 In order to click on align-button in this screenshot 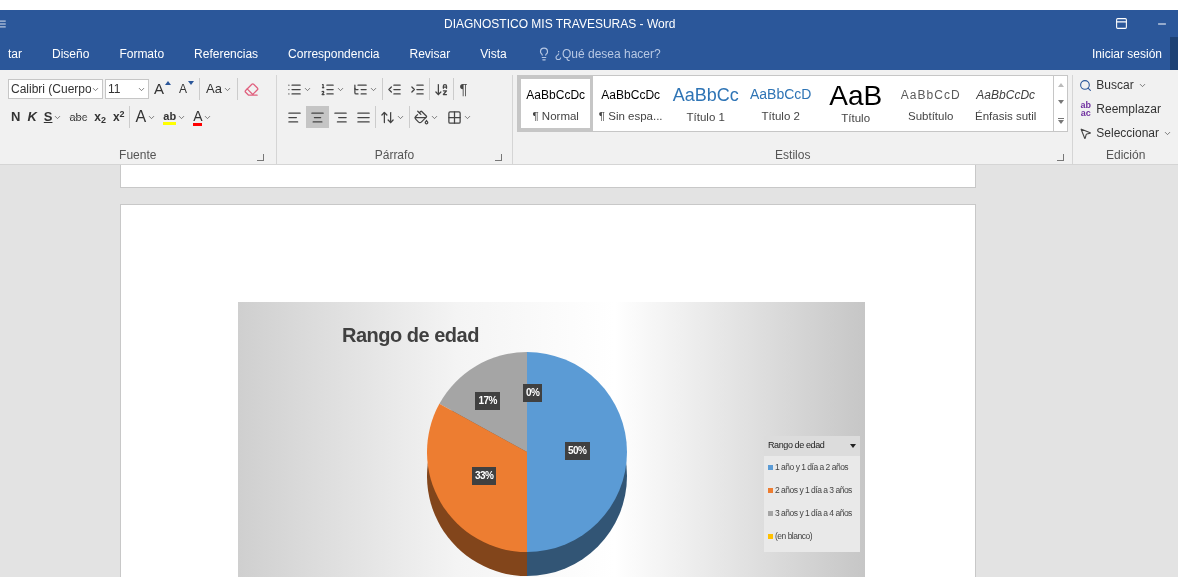, I will do `click(317, 117)`.